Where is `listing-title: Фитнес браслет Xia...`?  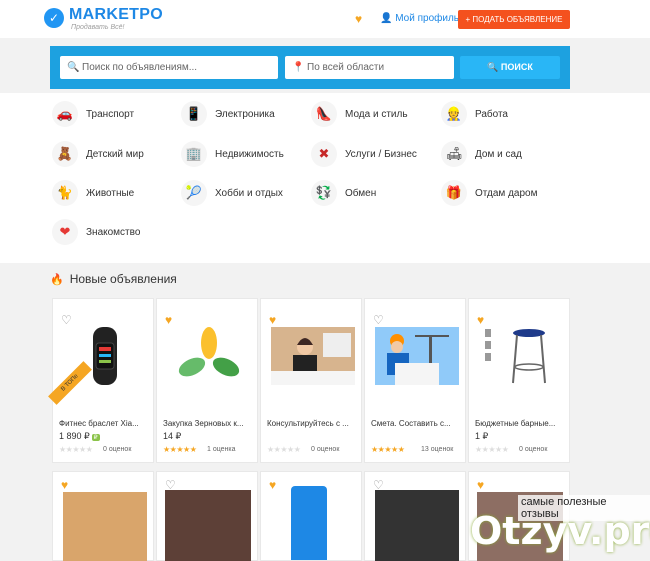
listing-title: Фитнес браслет Xia... is located at coordinates (104, 423).